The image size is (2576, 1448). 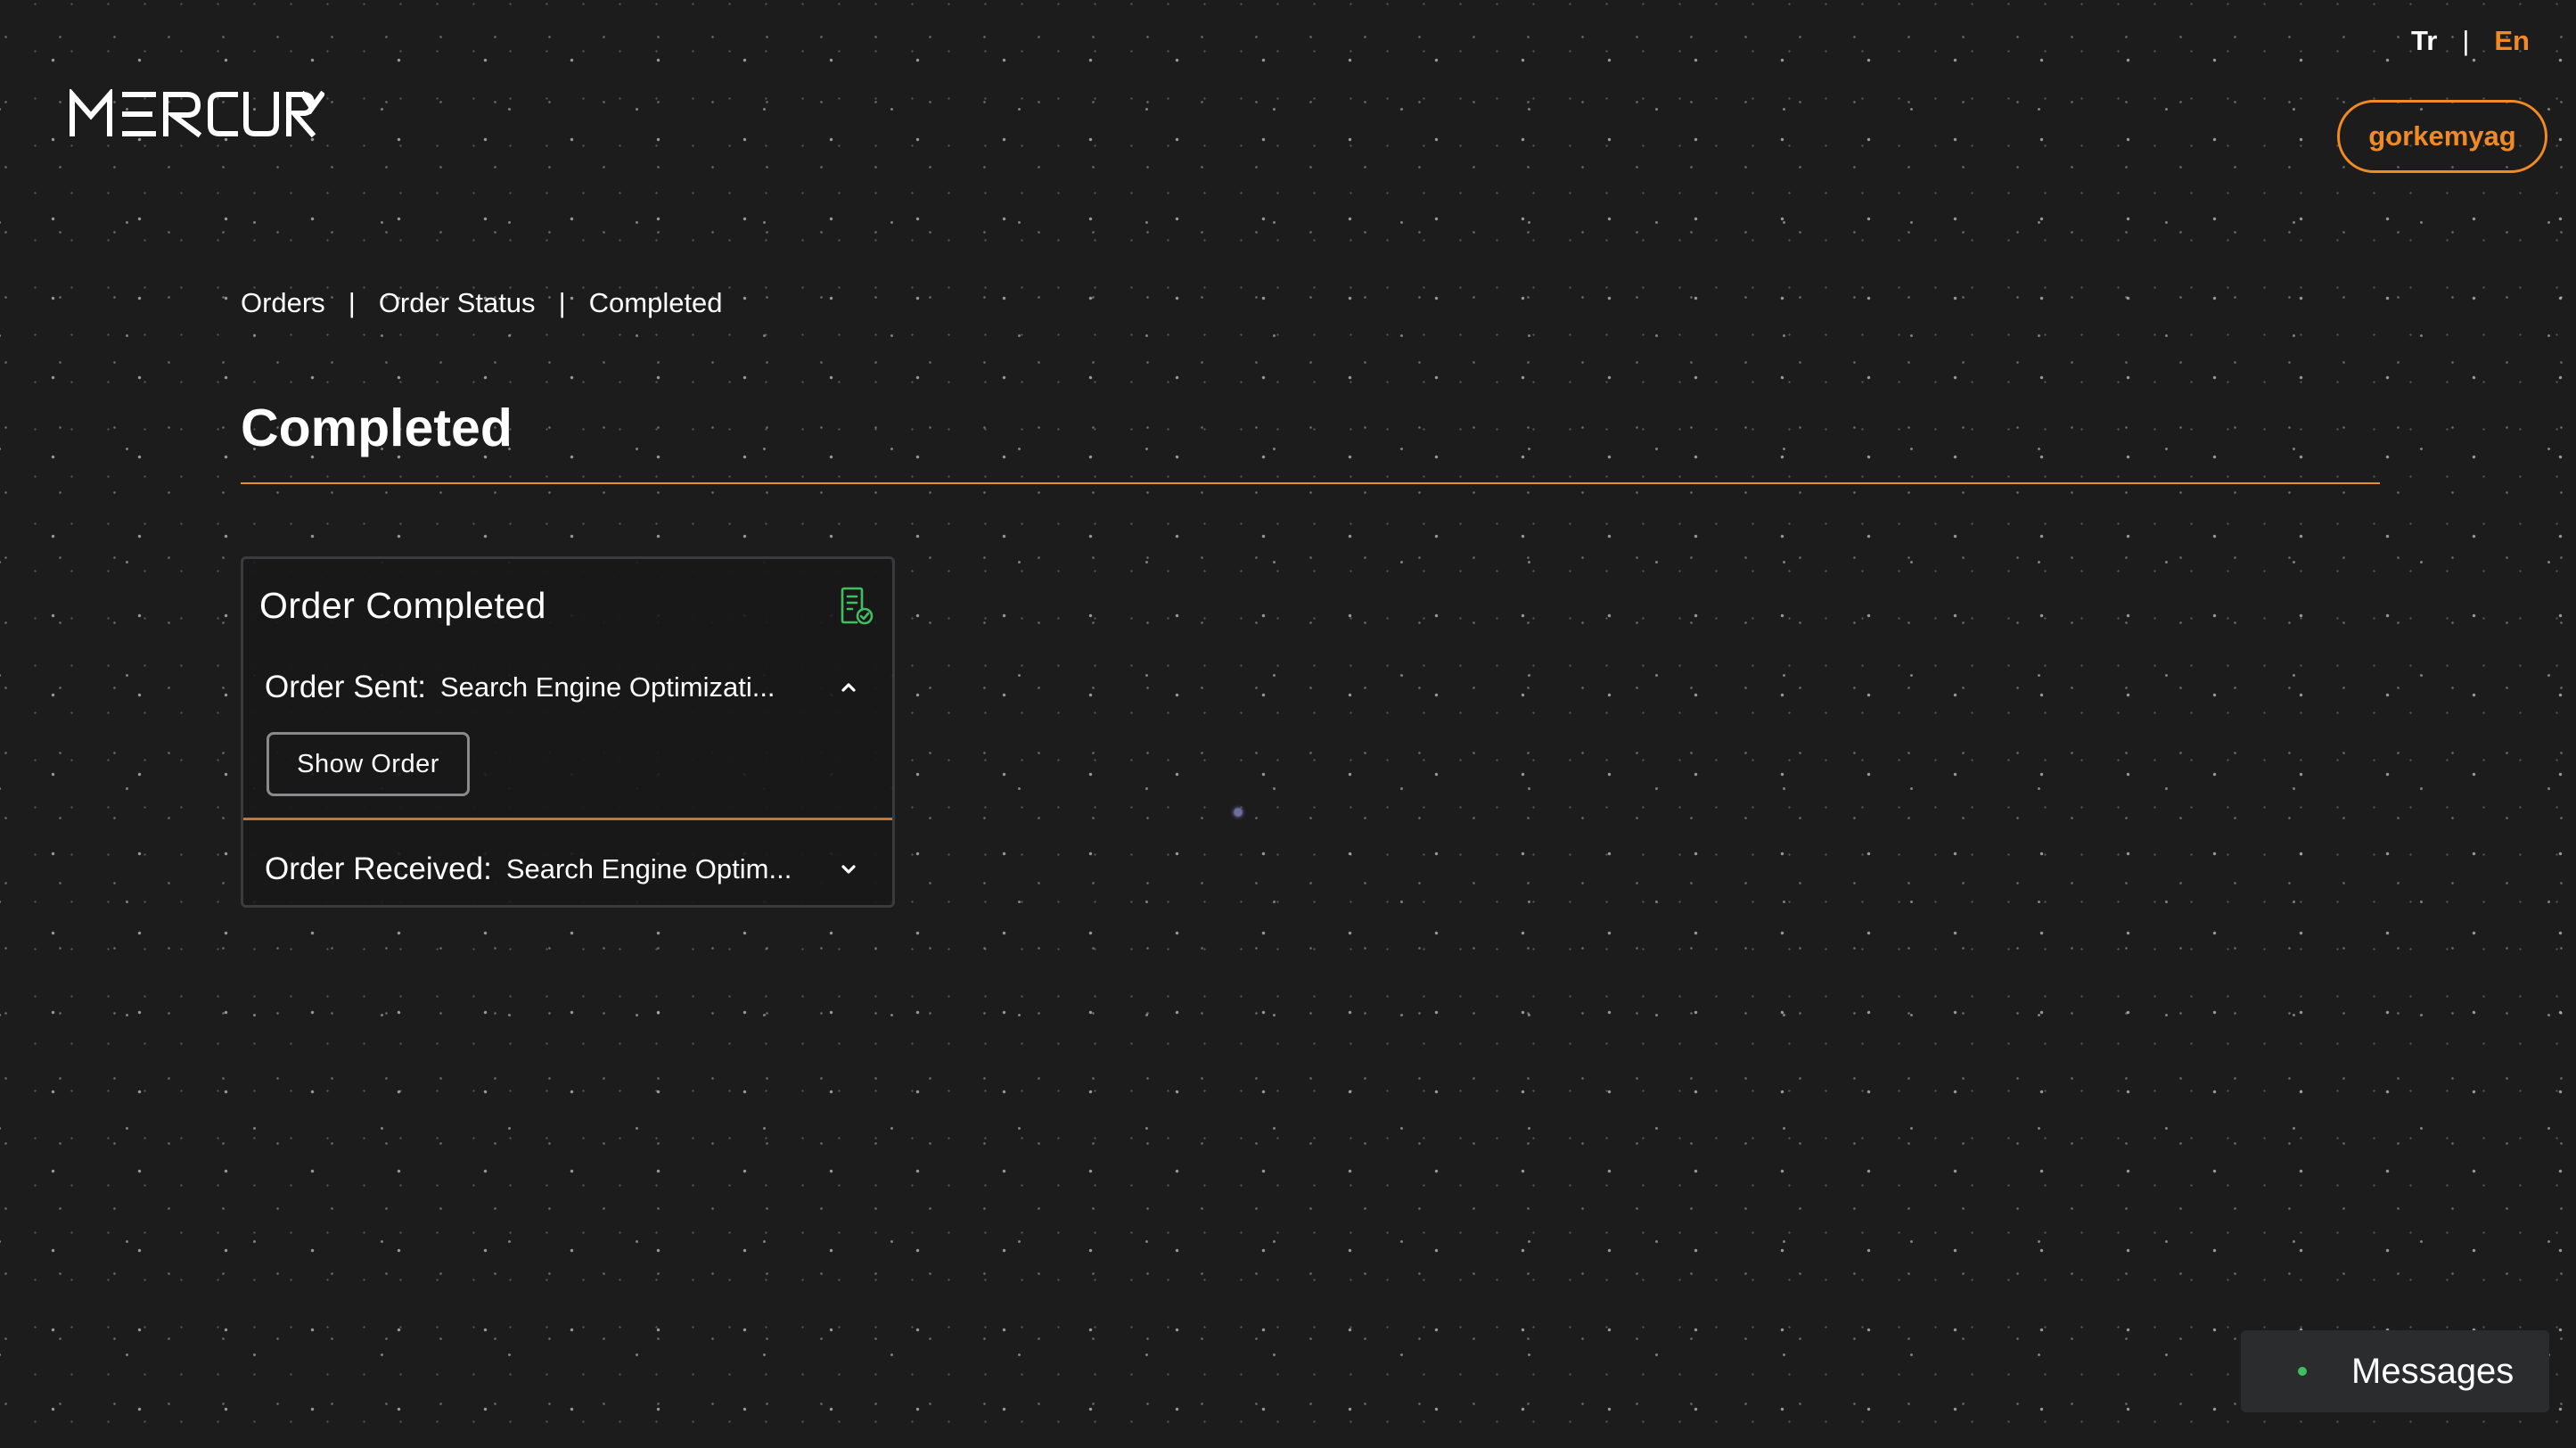 What do you see at coordinates (2512, 41) in the screenshot?
I see `lang-en-link: En` at bounding box center [2512, 41].